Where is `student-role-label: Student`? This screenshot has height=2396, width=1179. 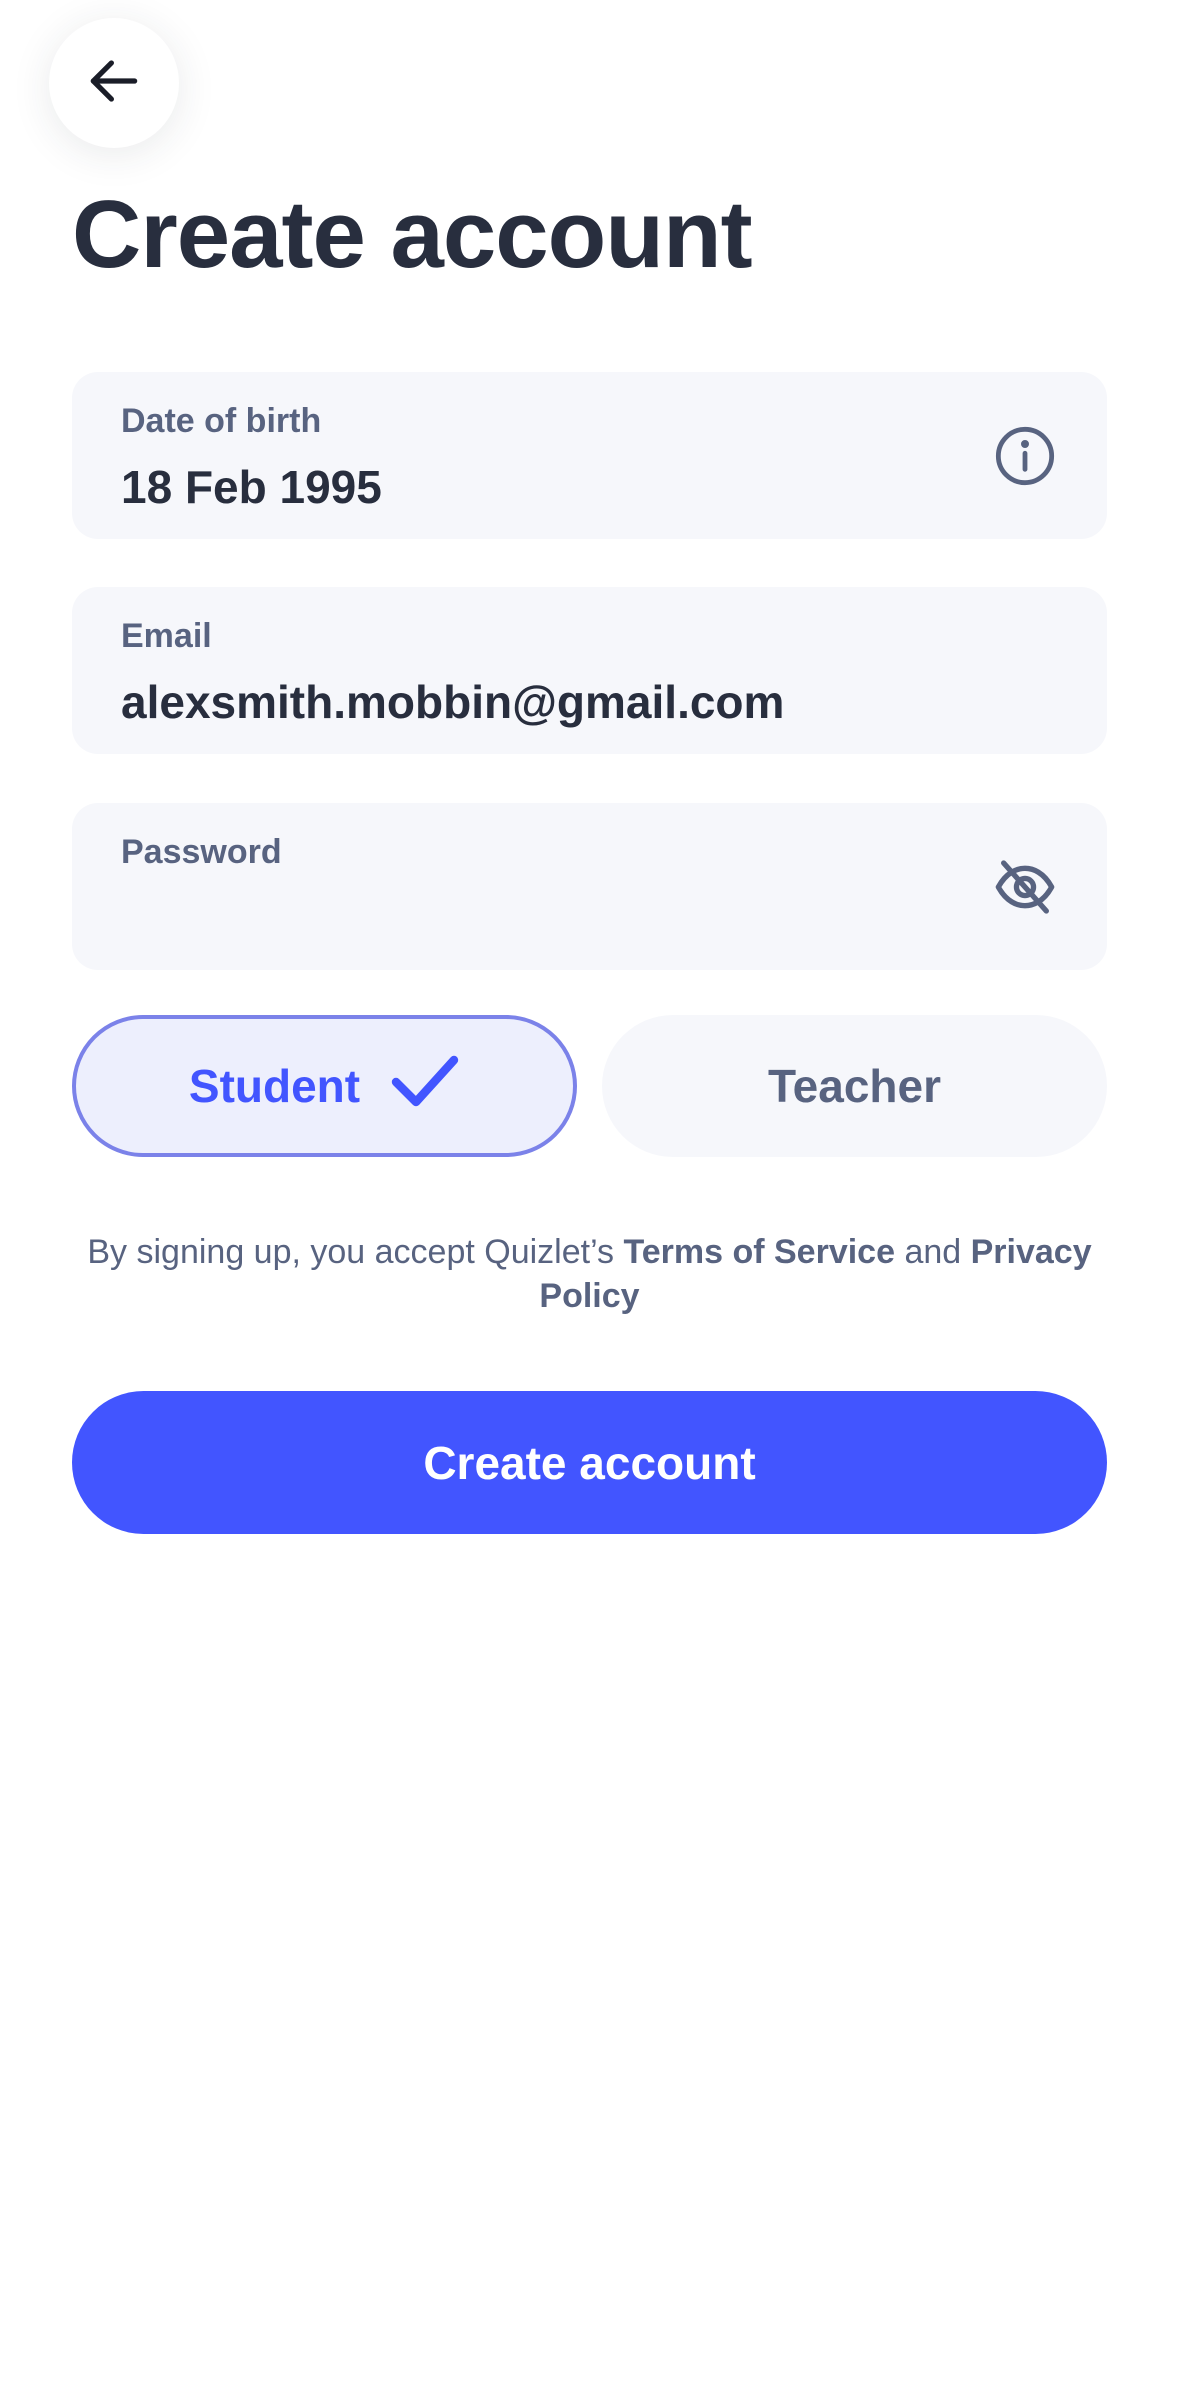
student-role-label: Student is located at coordinates (274, 1086).